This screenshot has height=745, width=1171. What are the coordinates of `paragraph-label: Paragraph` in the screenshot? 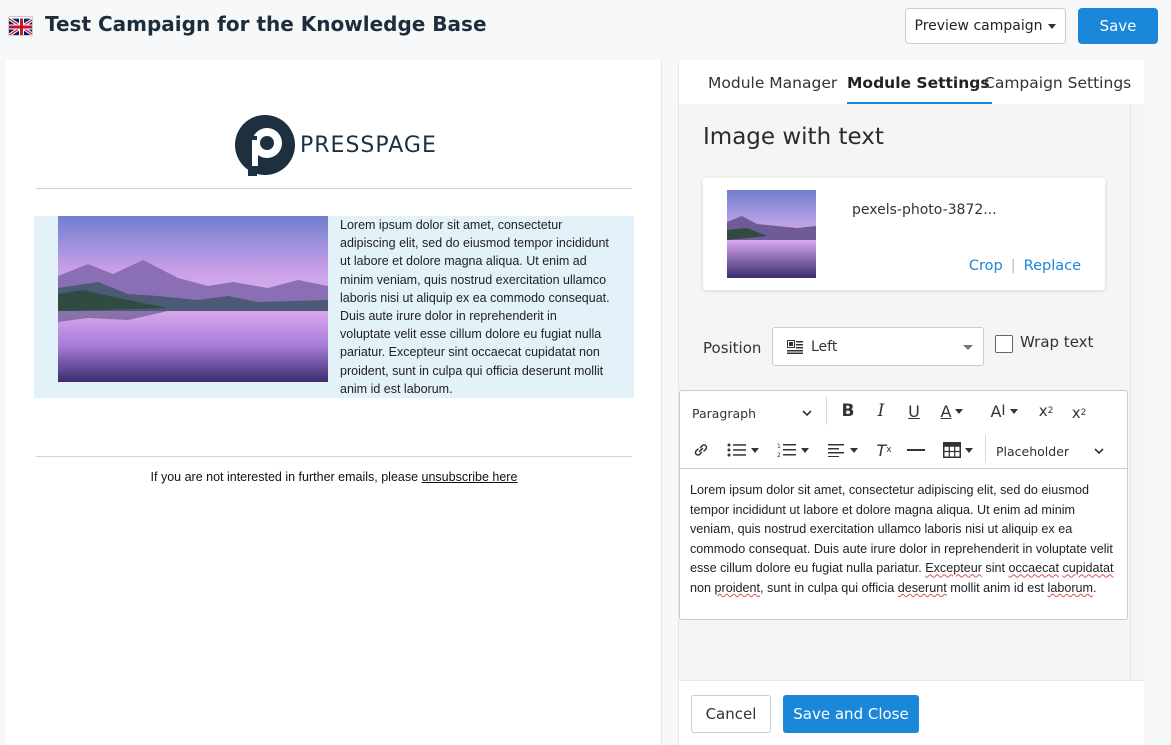 It's located at (724, 413).